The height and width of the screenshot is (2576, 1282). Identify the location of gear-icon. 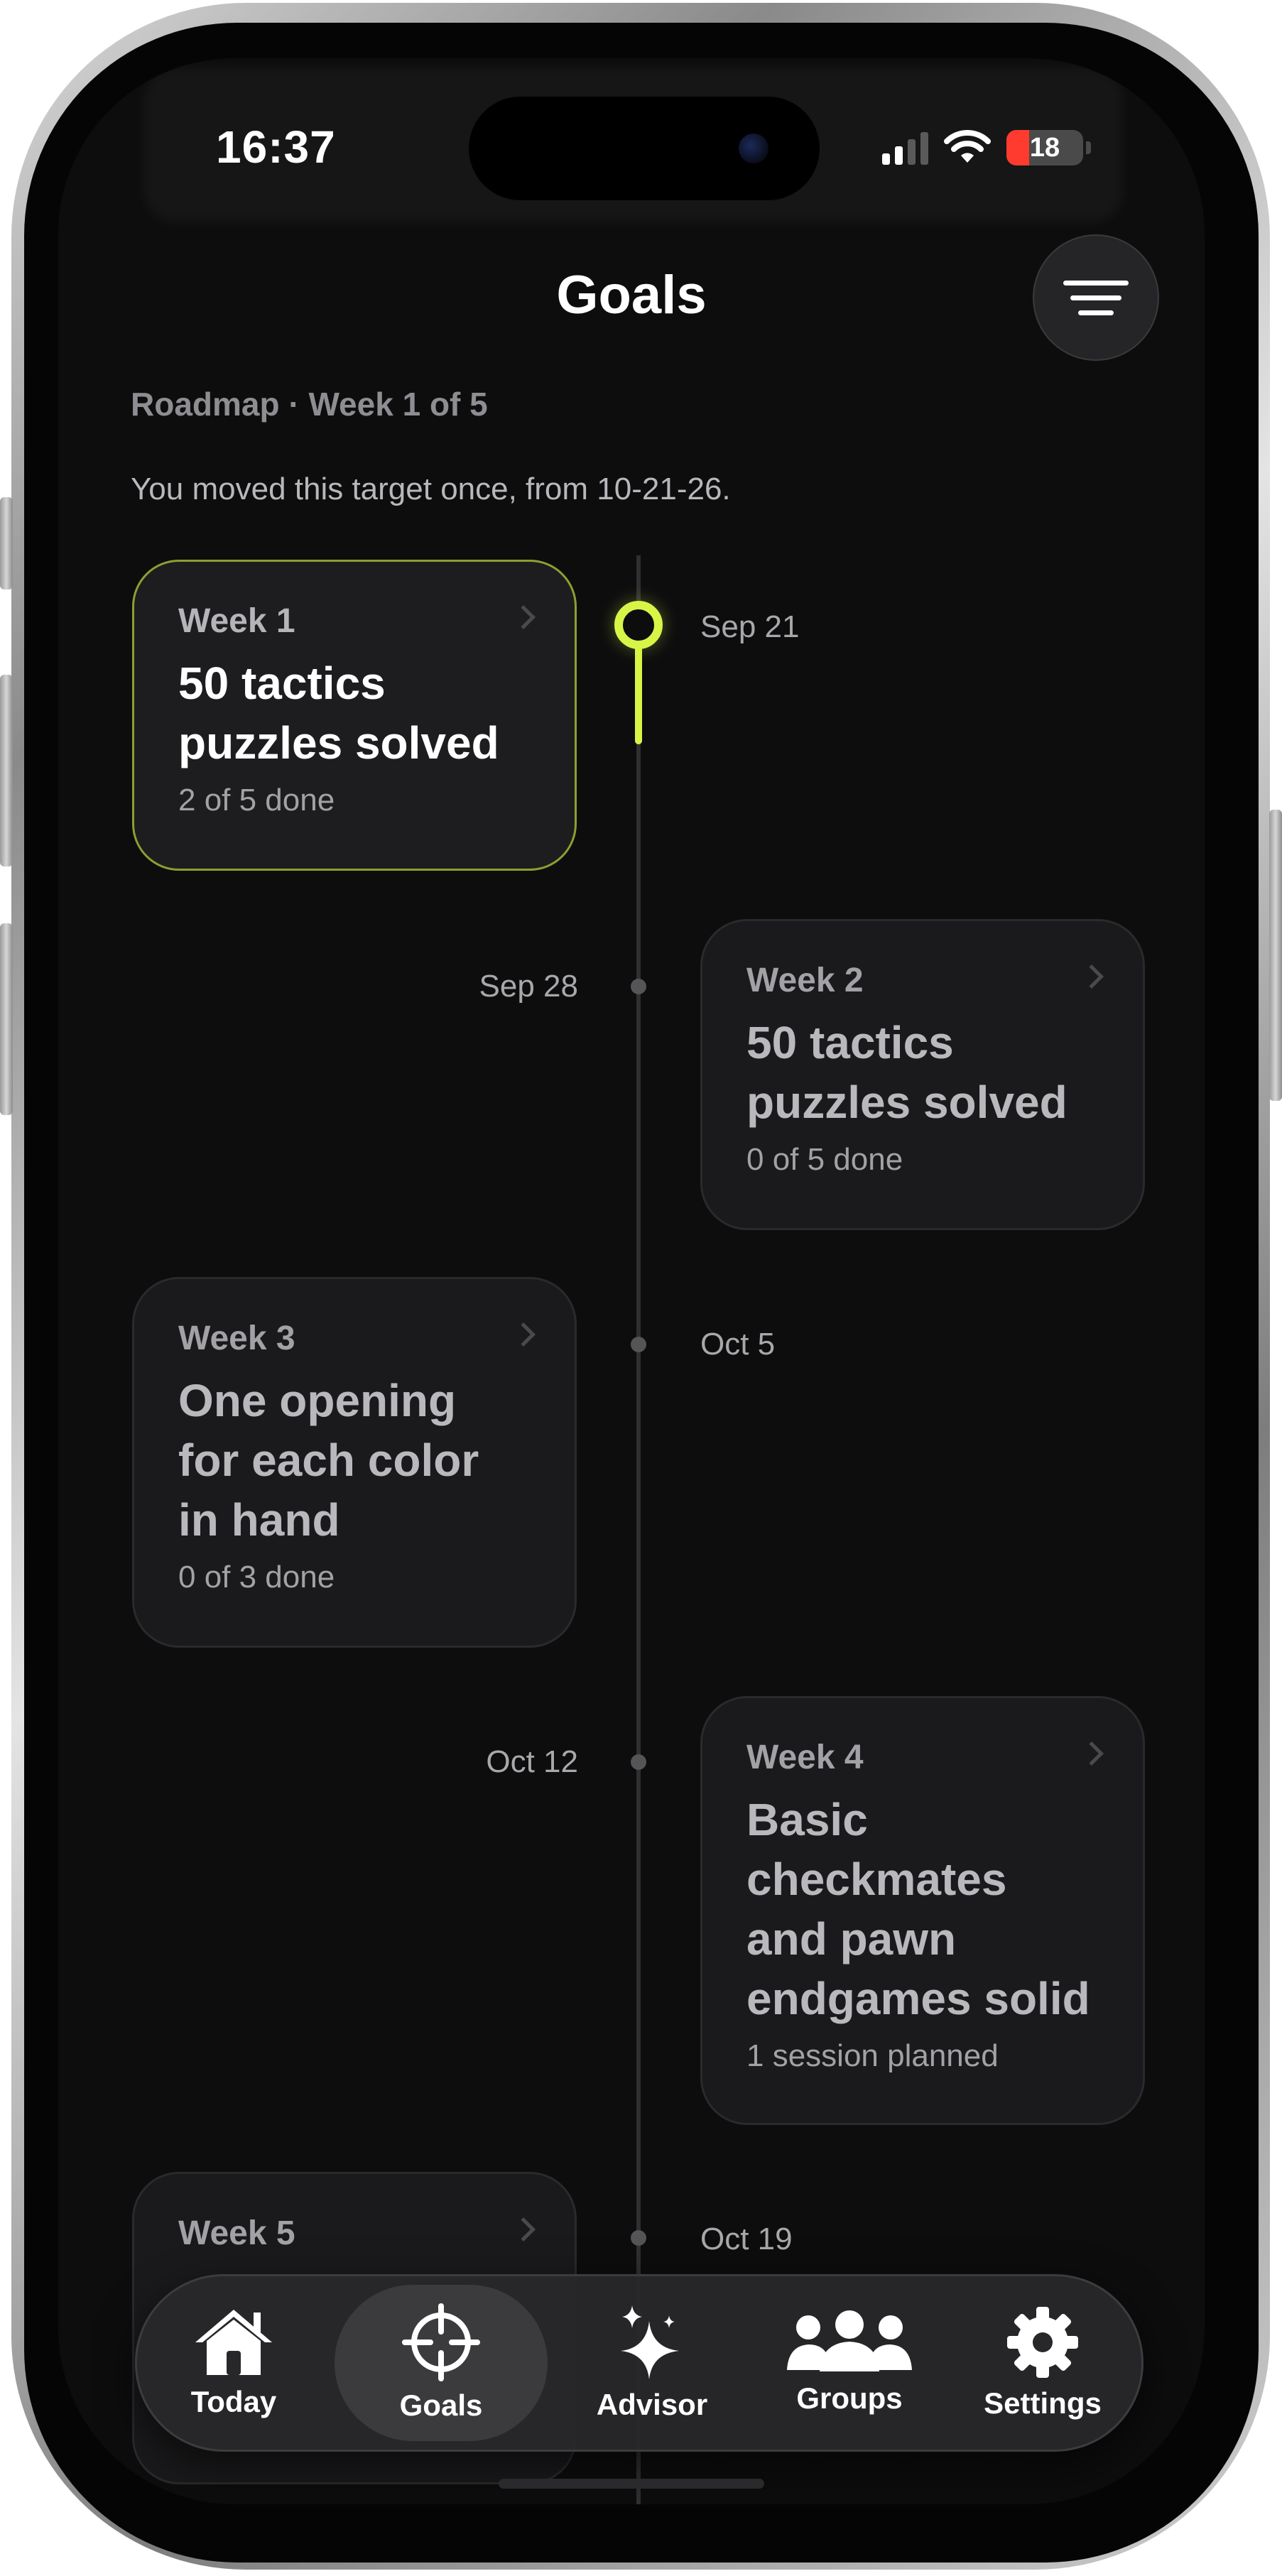
(1042, 2343).